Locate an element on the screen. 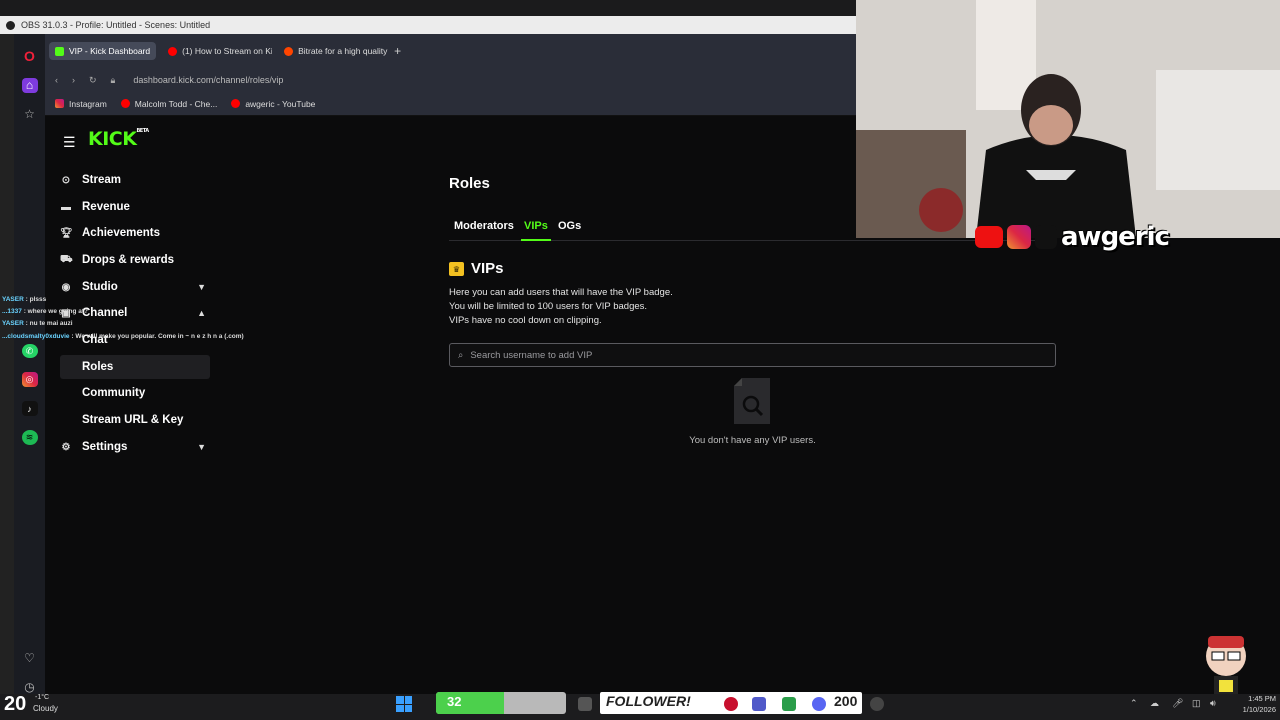 The height and width of the screenshot is (720, 1280). url-field: dashboard.kick.com/channel/roles/vip is located at coordinates (208, 80).